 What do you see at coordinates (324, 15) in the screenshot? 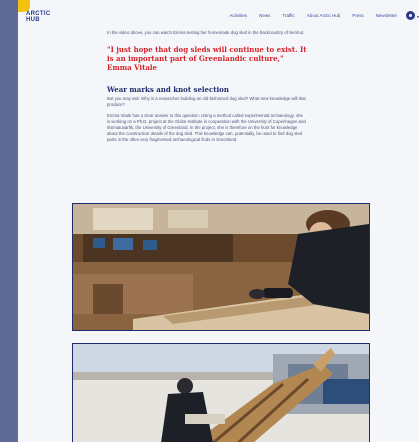
I see `nav-item-about: About Arctic Hub` at bounding box center [324, 15].